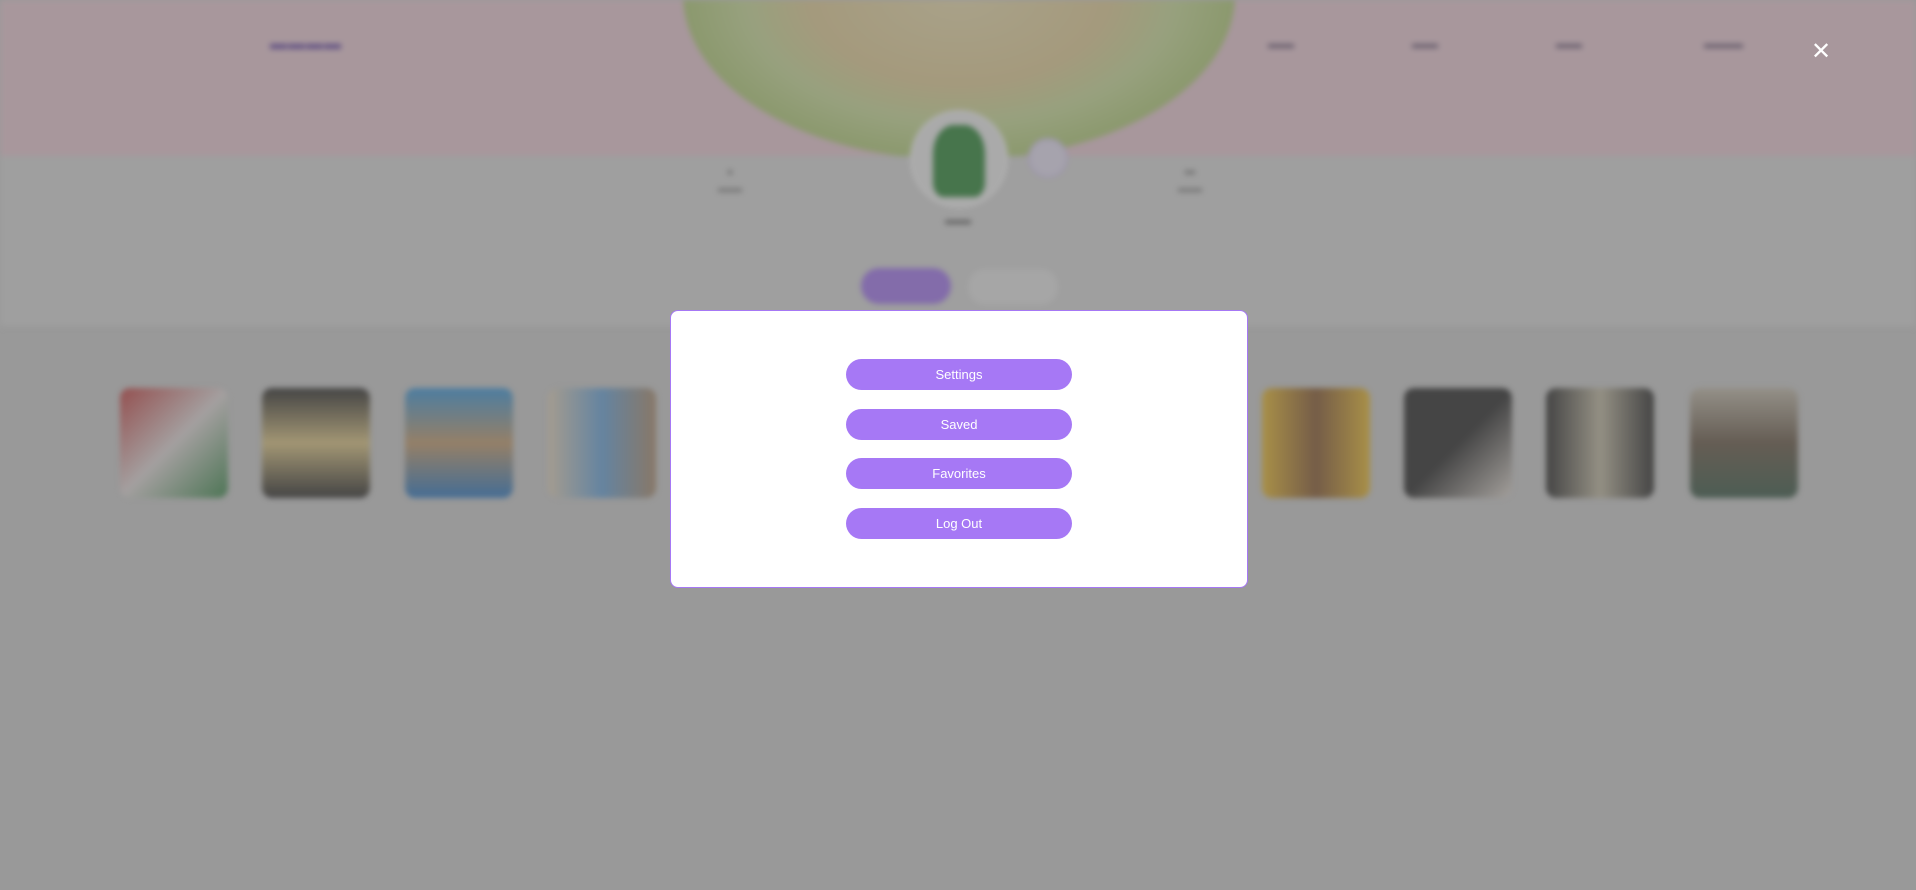 The height and width of the screenshot is (890, 1916). Describe the element at coordinates (959, 424) in the screenshot. I see `saved-button: Saved` at that location.